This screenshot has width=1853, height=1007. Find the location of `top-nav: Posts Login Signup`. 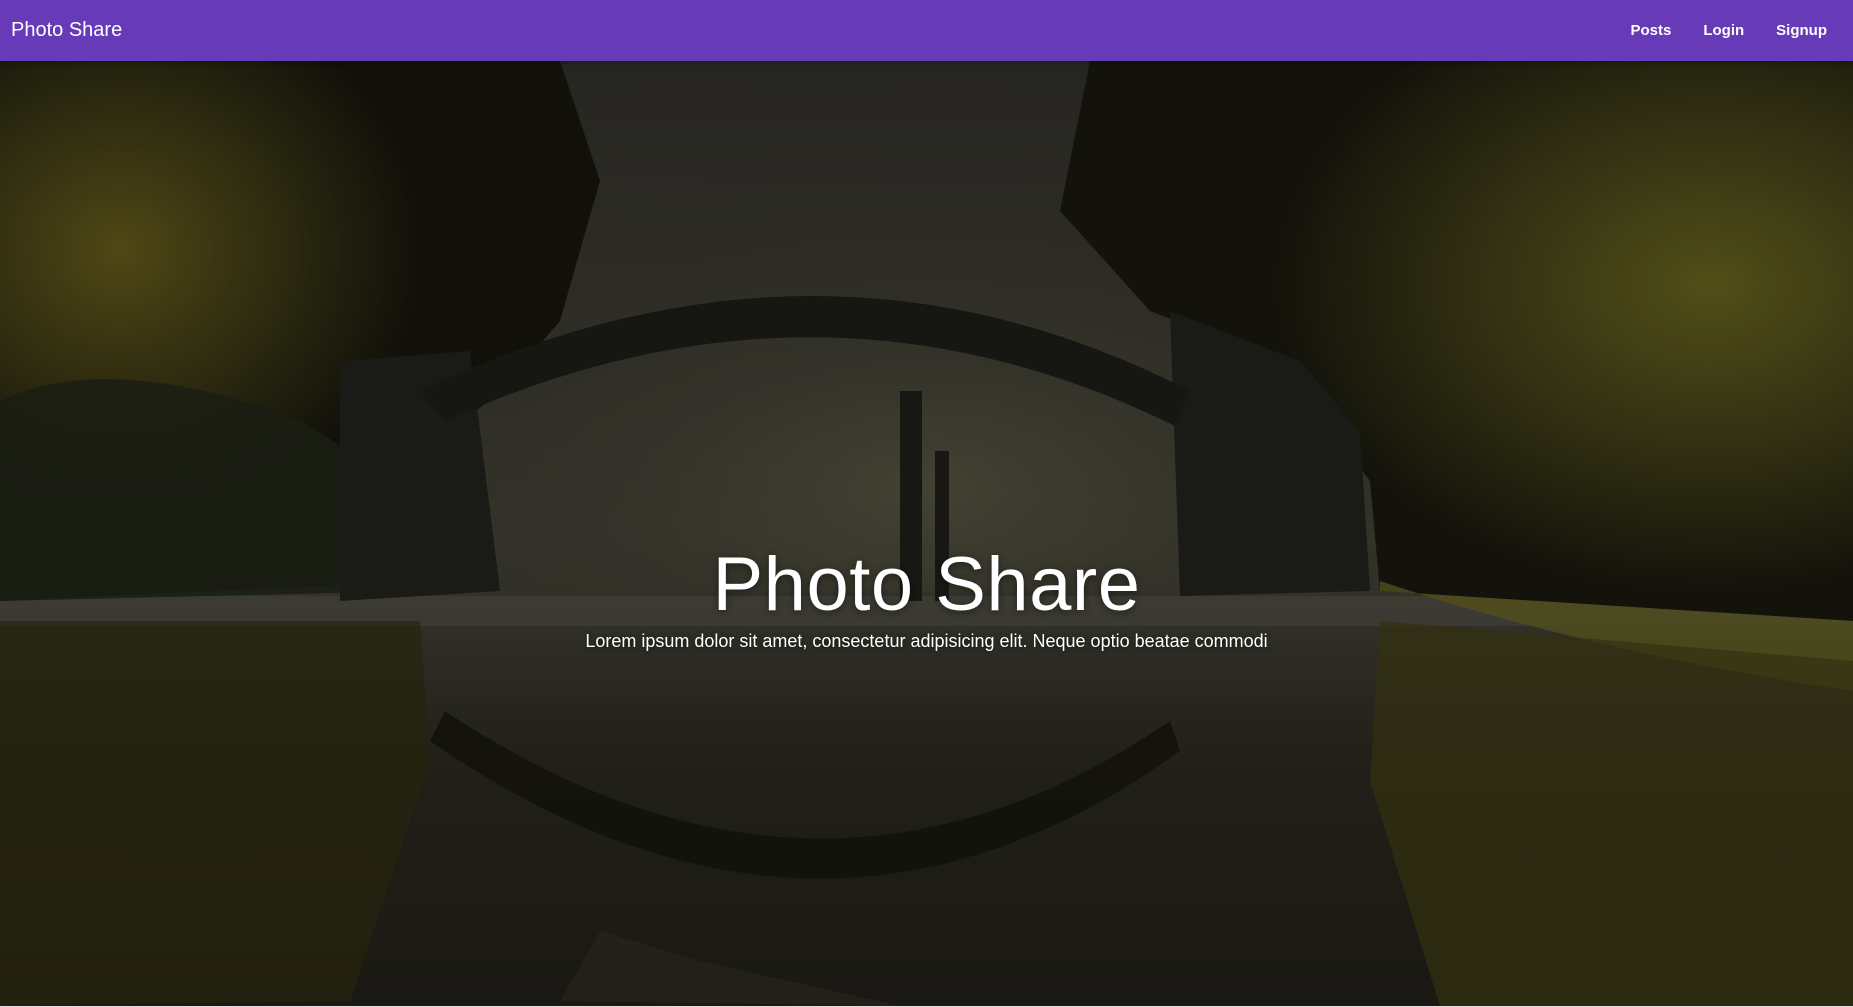

top-nav: Posts Login Signup is located at coordinates (1720, 30).